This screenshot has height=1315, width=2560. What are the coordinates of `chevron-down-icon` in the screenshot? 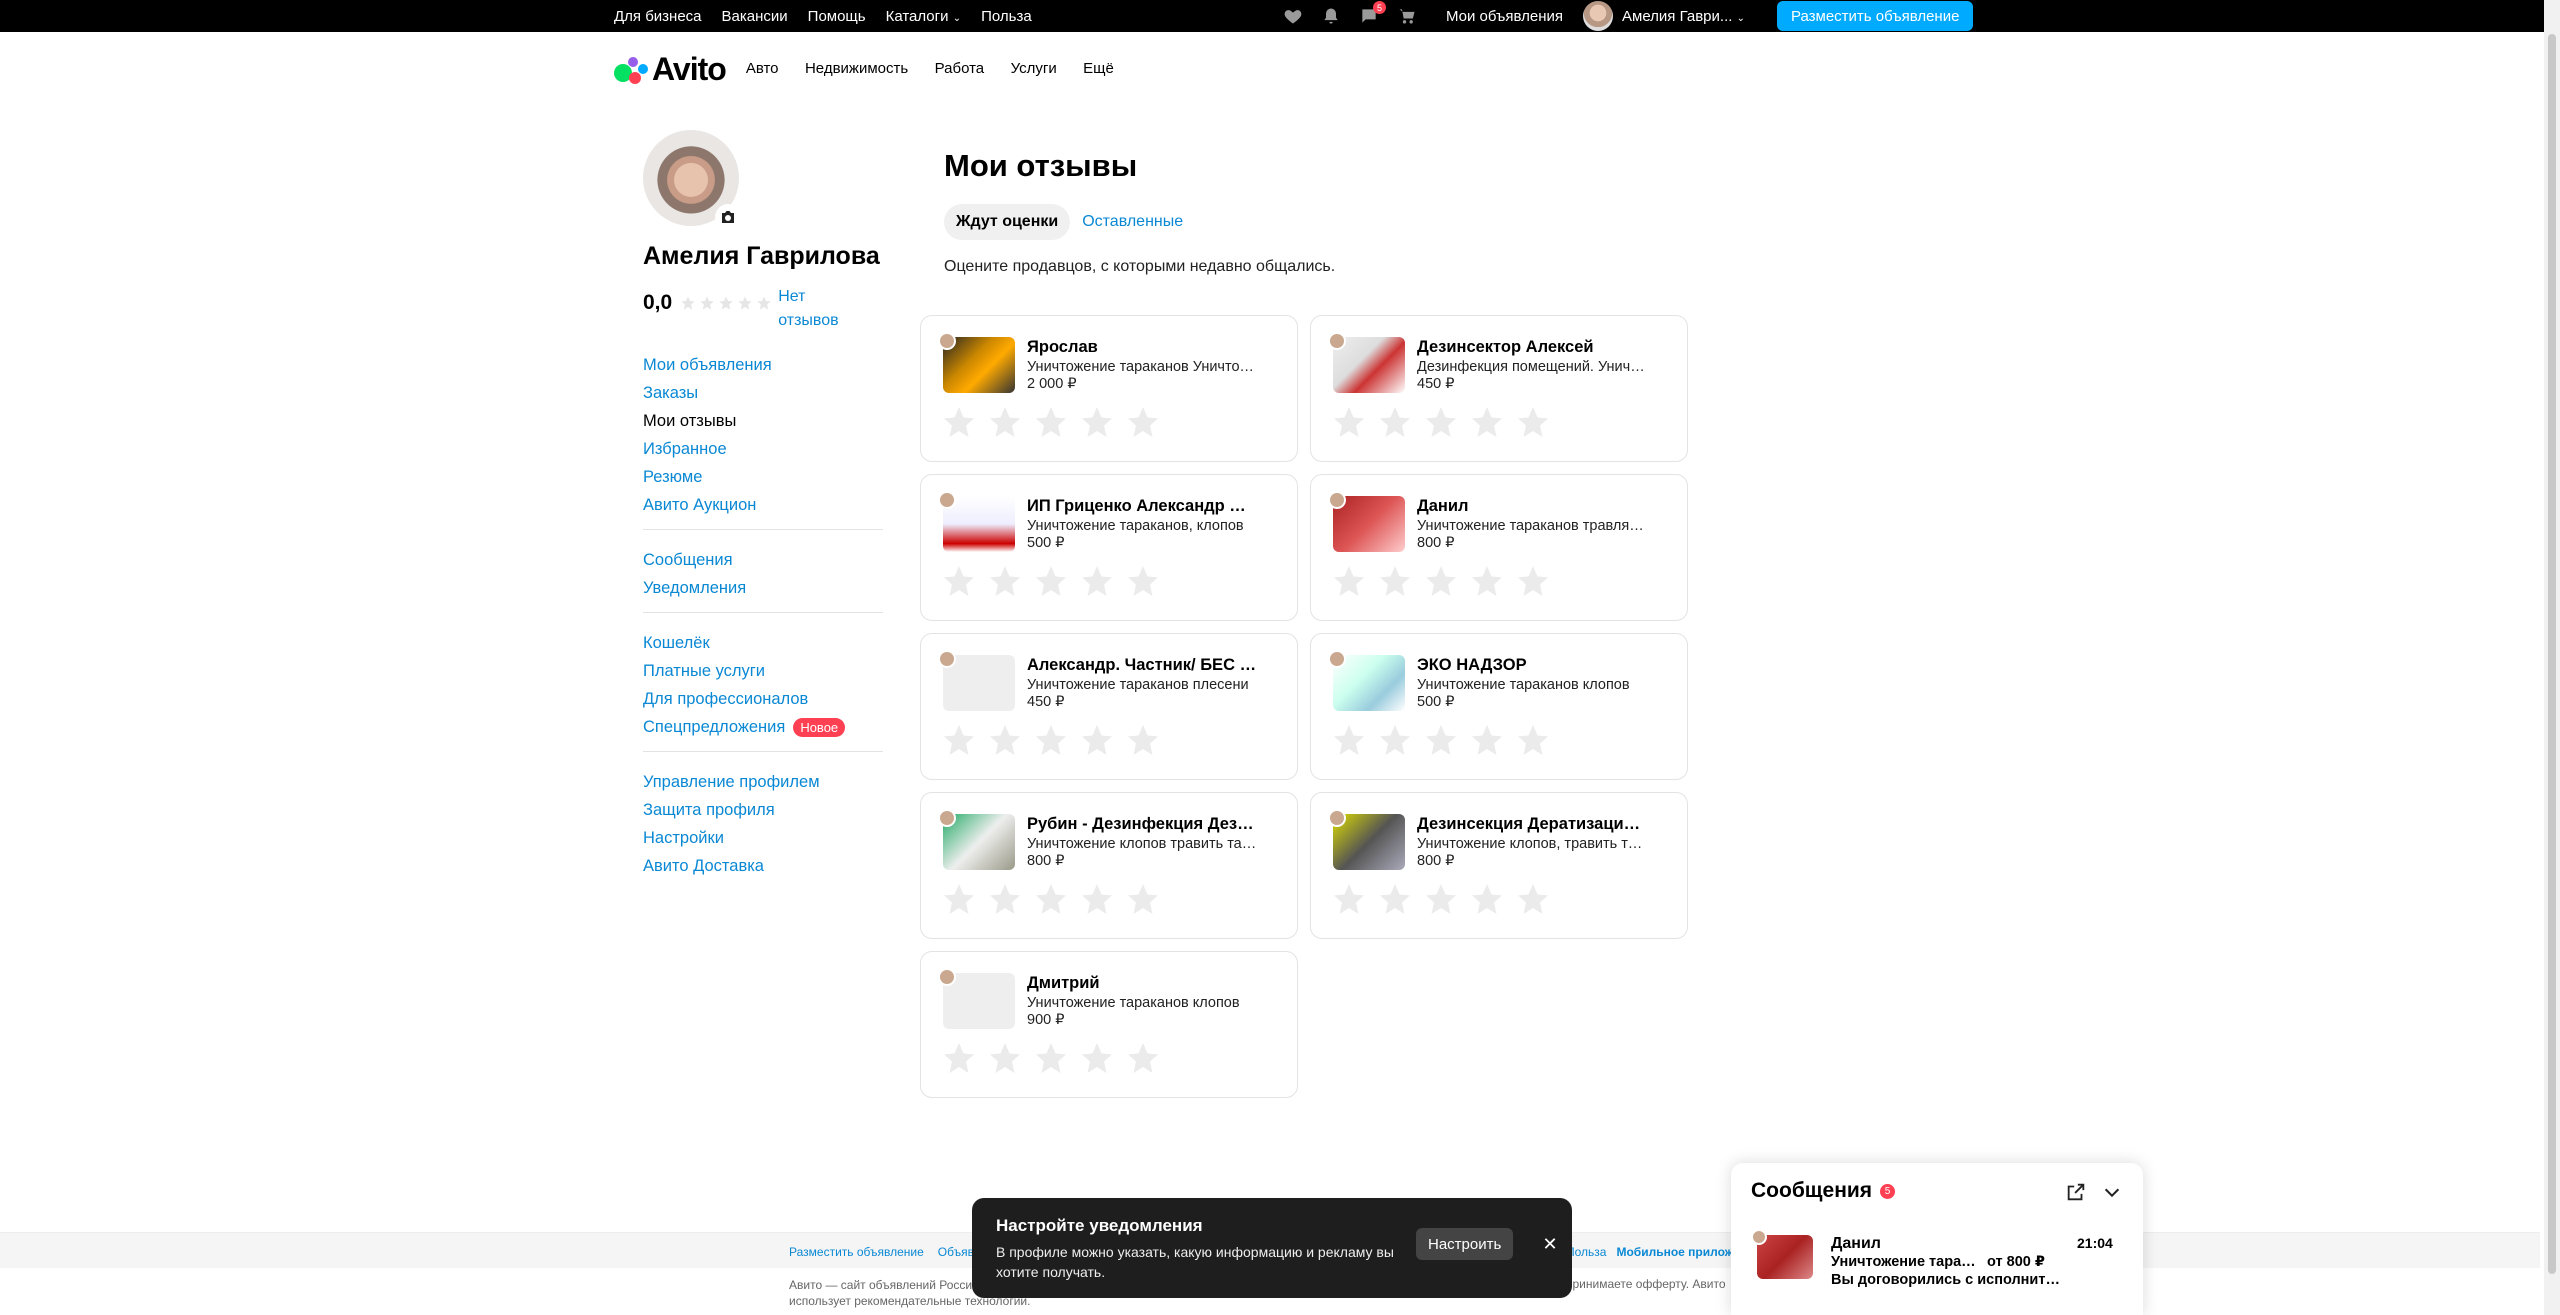 It's located at (2113, 1193).